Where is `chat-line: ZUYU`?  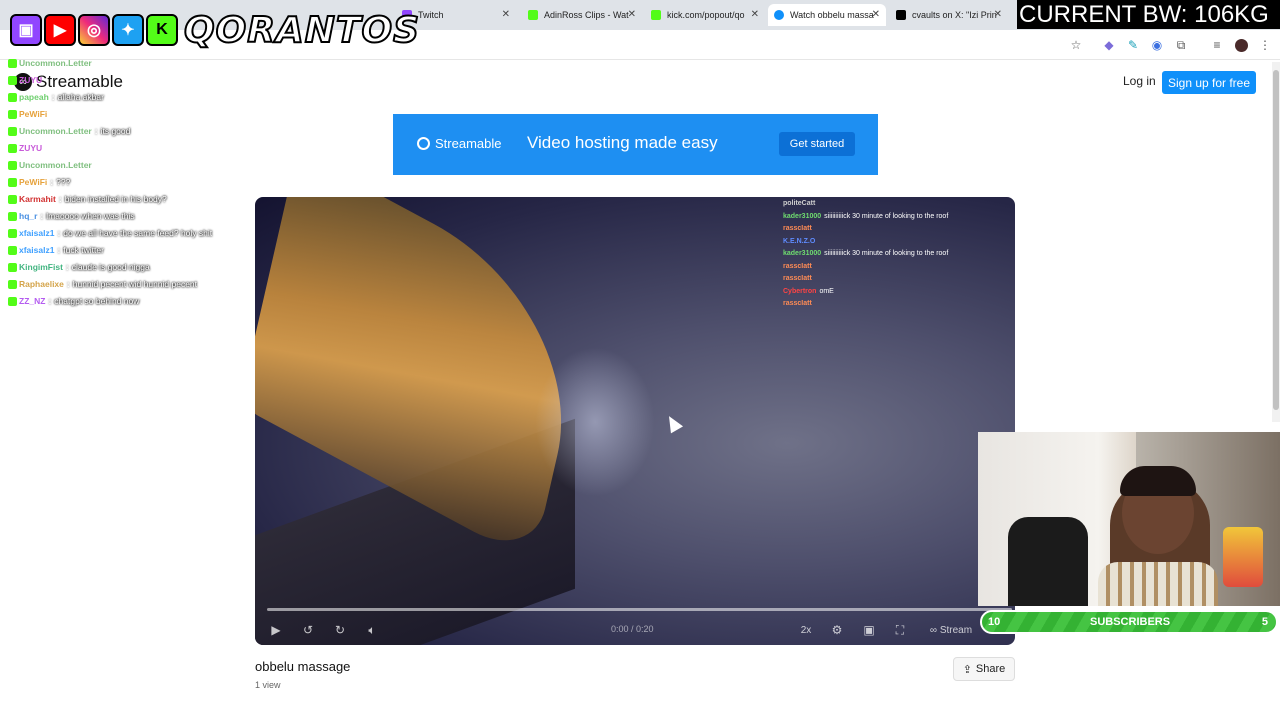 chat-line: ZUYU is located at coordinates (133, 80).